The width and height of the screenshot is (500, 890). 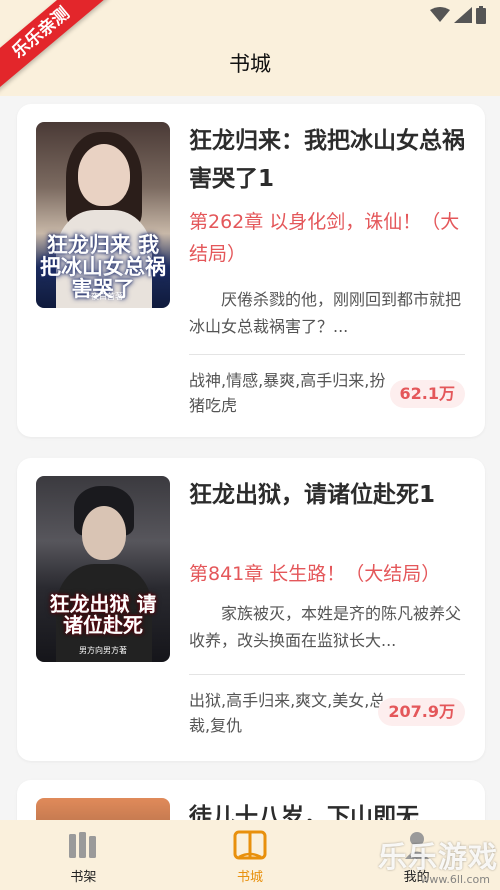 I want to click on book-title: 狂龙出狱，请诸位赴死1, so click(x=329, y=495).